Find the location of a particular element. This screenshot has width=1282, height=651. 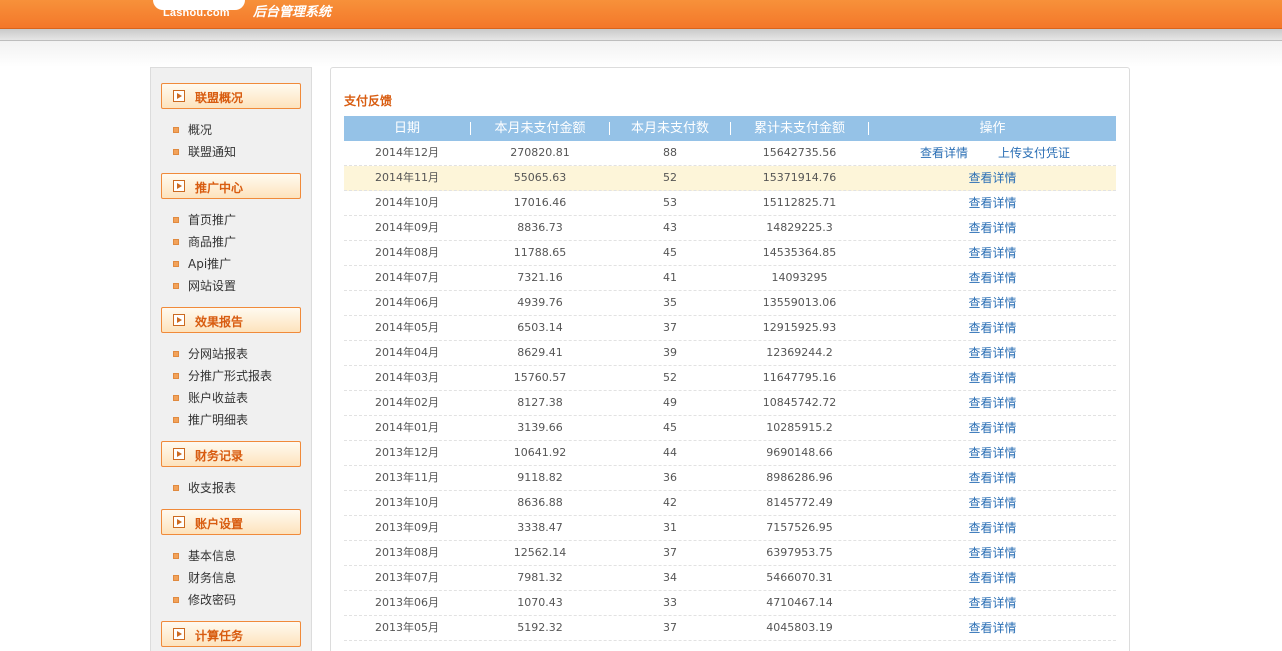

top-header: Lashou.com 后台管理系统 is located at coordinates (641, 14).